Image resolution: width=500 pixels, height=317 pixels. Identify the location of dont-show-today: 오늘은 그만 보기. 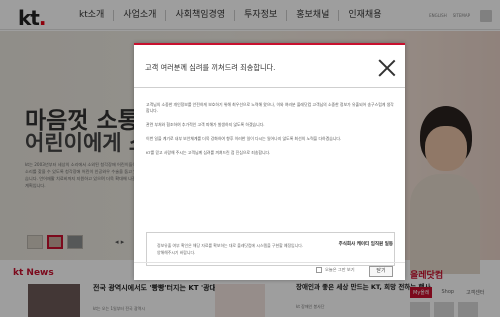
(335, 270).